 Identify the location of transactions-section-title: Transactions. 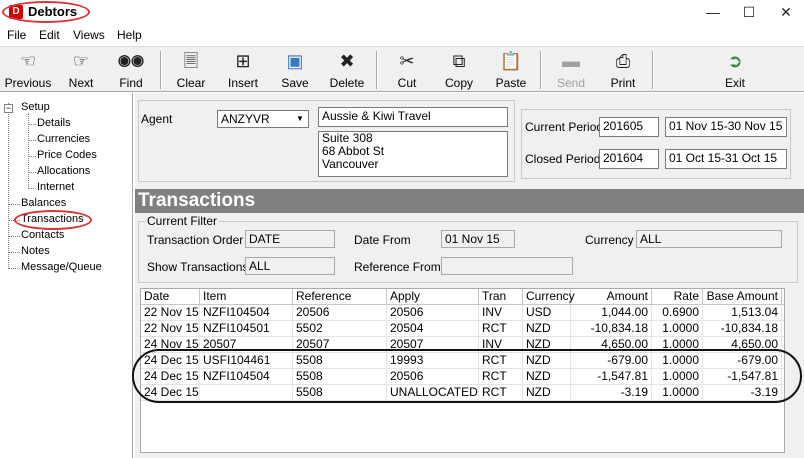
(469, 201).